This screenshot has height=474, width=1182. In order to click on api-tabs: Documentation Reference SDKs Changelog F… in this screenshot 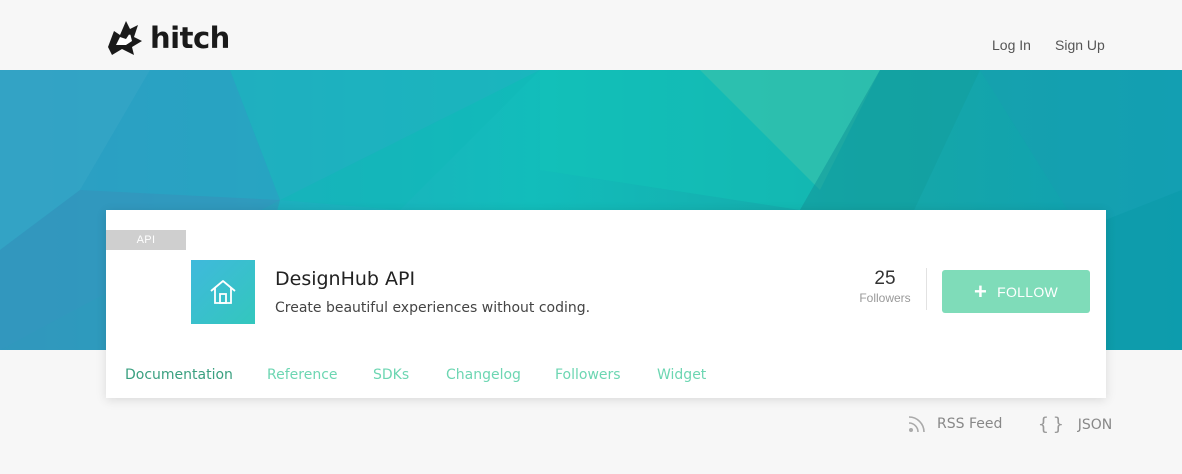, I will do `click(606, 375)`.